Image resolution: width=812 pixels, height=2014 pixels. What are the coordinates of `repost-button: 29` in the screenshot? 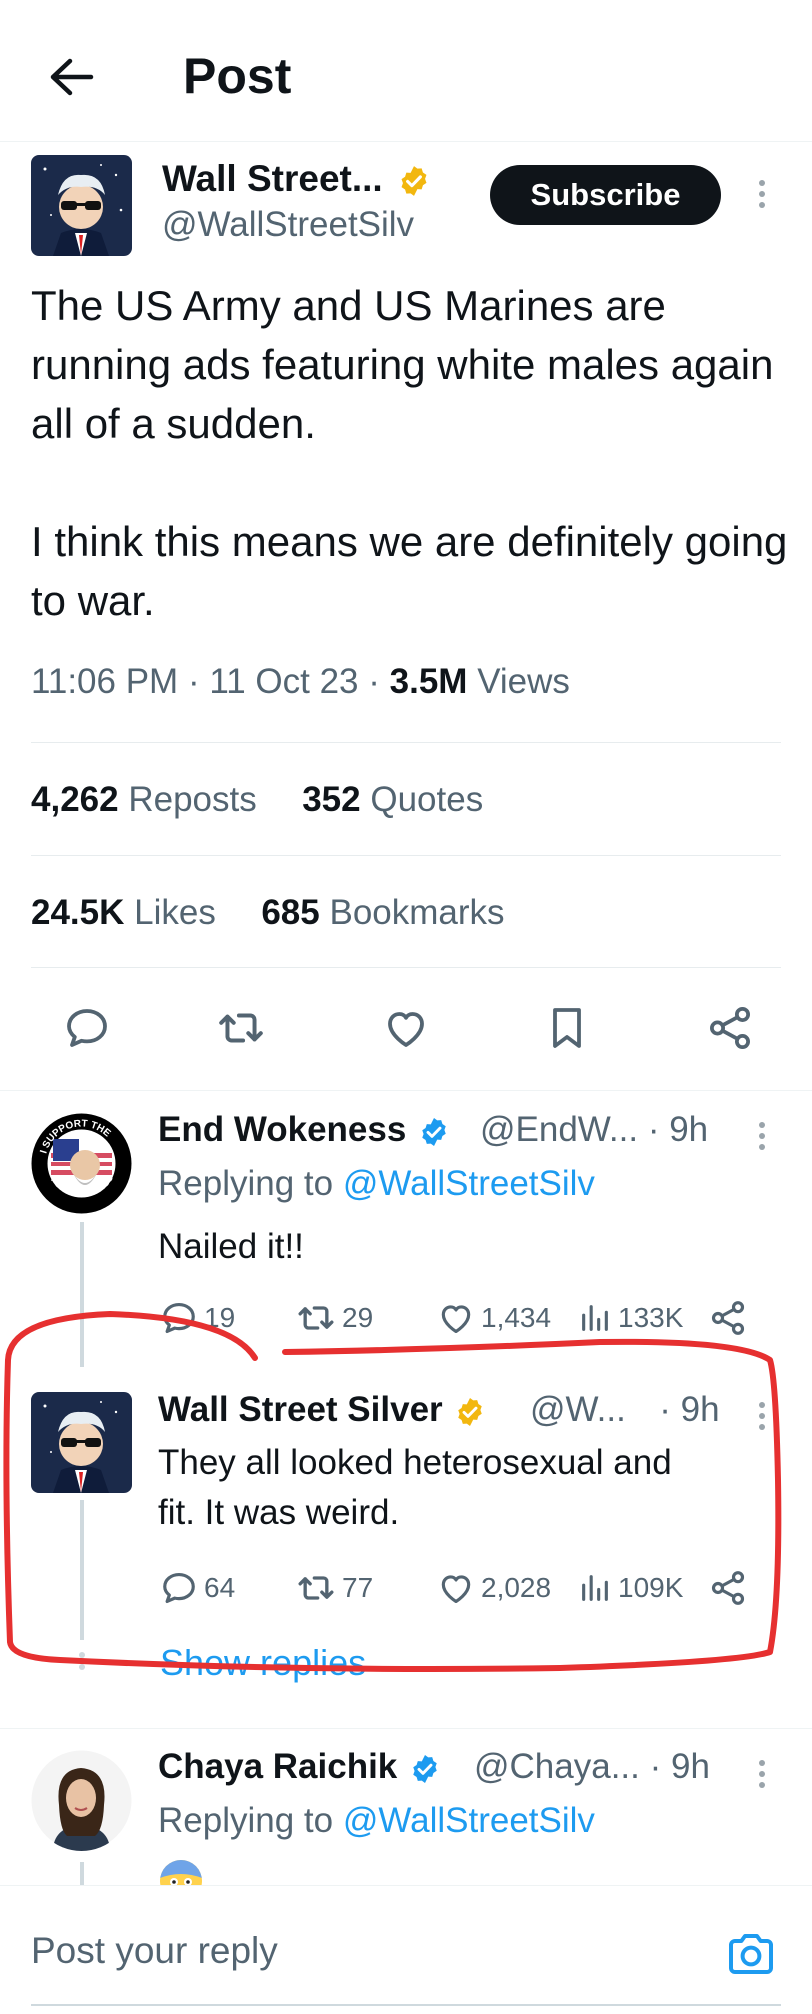 It's located at (334, 1318).